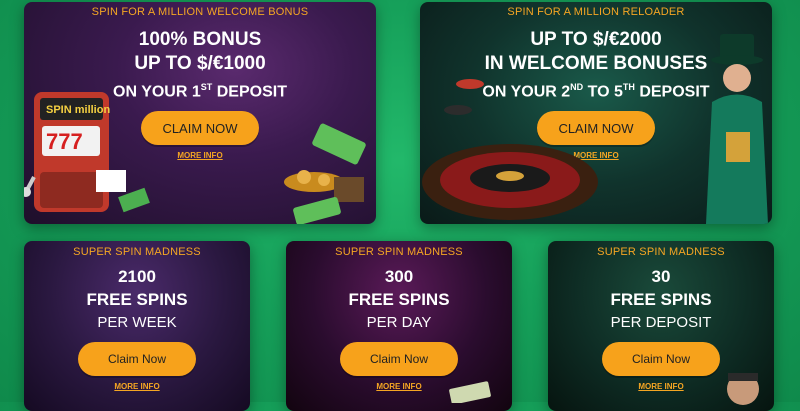 This screenshot has height=411, width=800. Describe the element at coordinates (596, 12) in the screenshot. I see `card-kicker: SPIN FOR A MILLION RELOADER` at that location.